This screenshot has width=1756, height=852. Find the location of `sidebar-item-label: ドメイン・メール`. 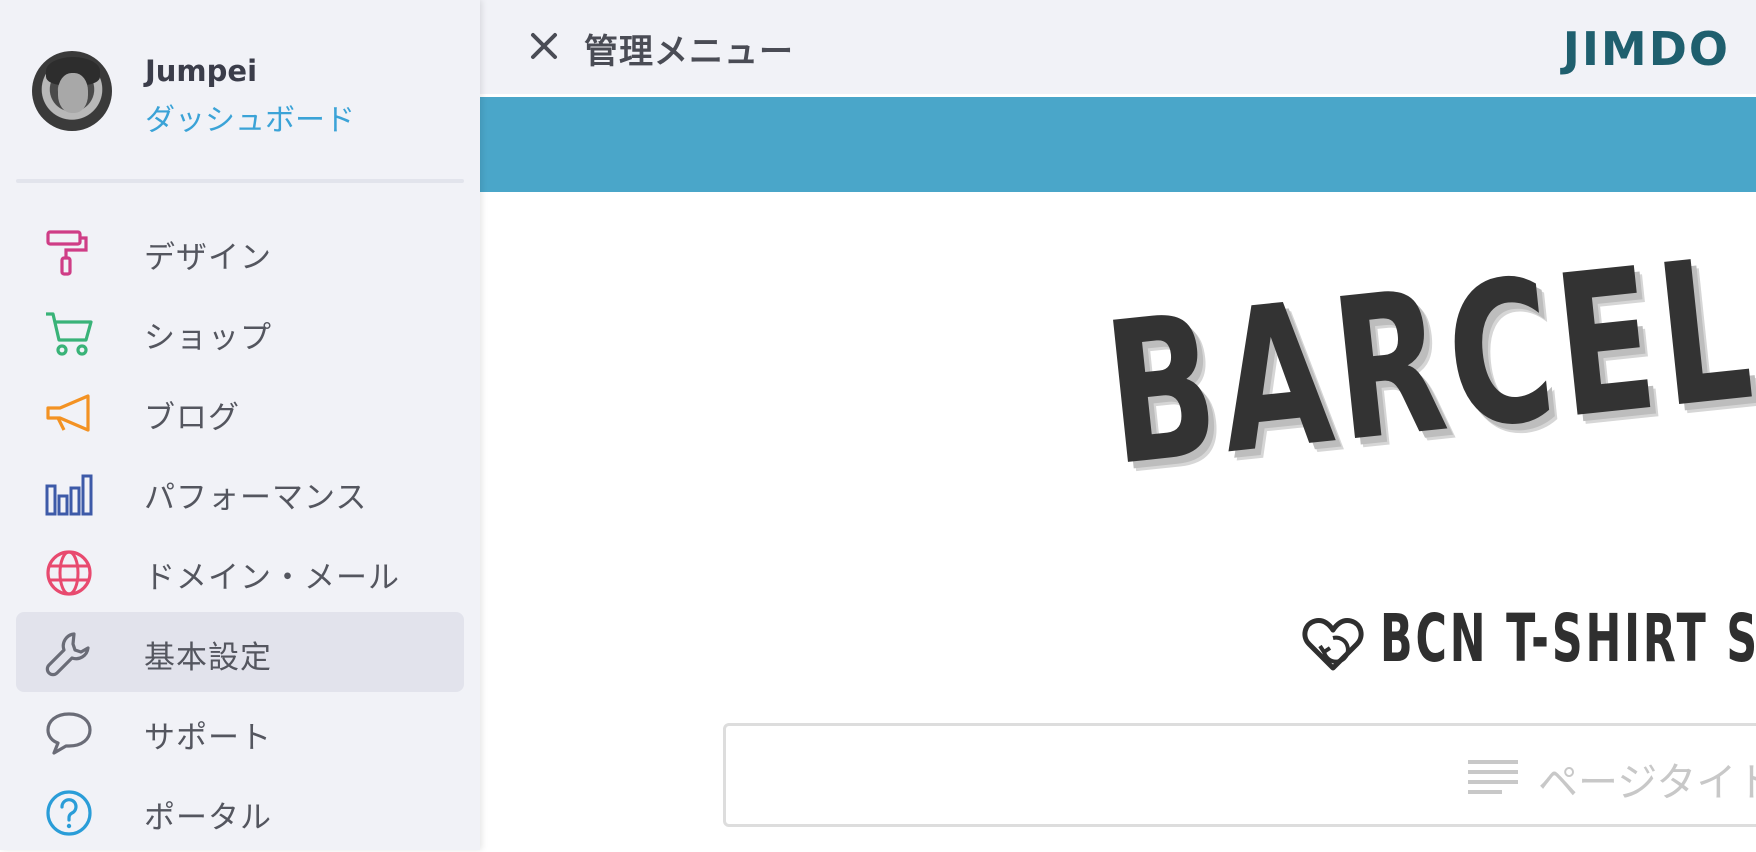

sidebar-item-label: ドメイン・メール is located at coordinates (272, 578).